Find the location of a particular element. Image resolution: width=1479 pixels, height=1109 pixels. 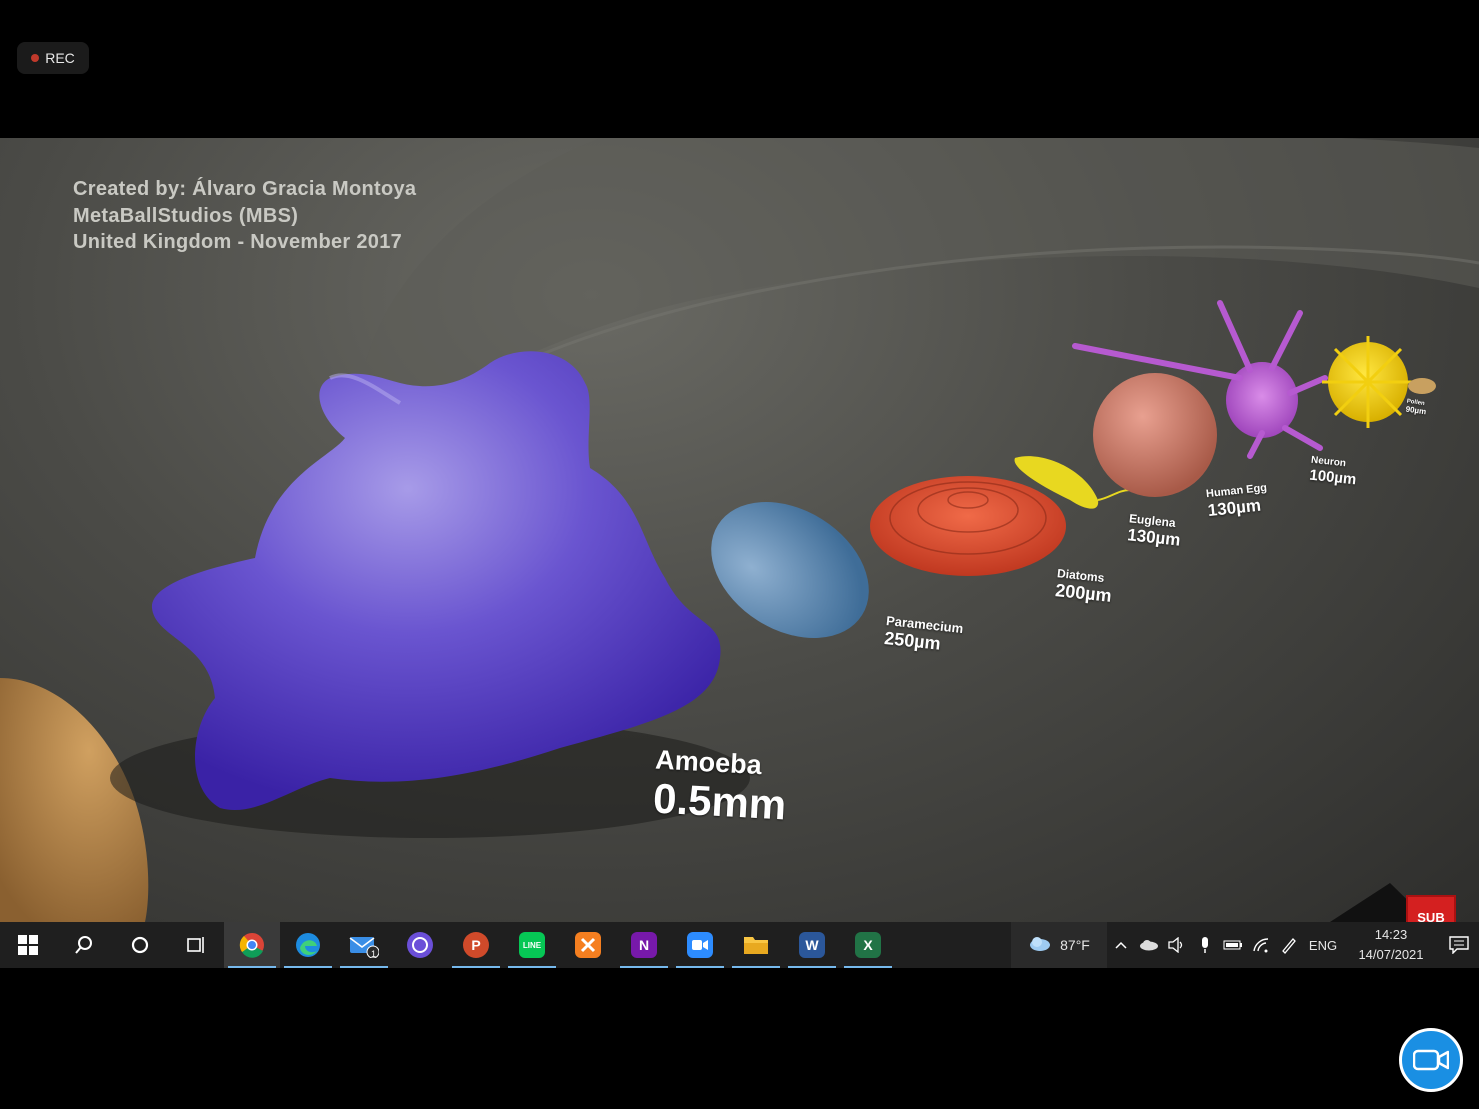

pen-button is located at coordinates (1289, 945).